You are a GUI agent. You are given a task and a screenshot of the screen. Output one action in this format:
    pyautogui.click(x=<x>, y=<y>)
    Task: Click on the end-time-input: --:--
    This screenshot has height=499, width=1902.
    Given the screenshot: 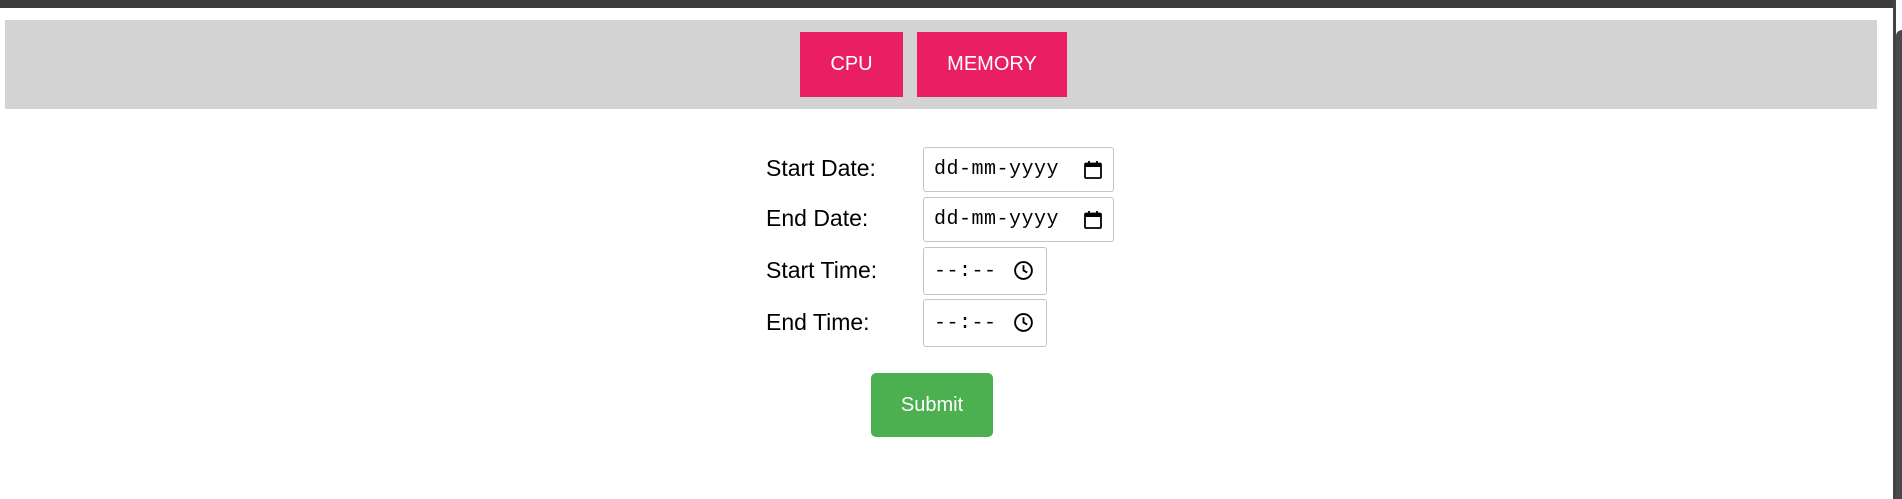 What is the action you would take?
    pyautogui.click(x=985, y=323)
    